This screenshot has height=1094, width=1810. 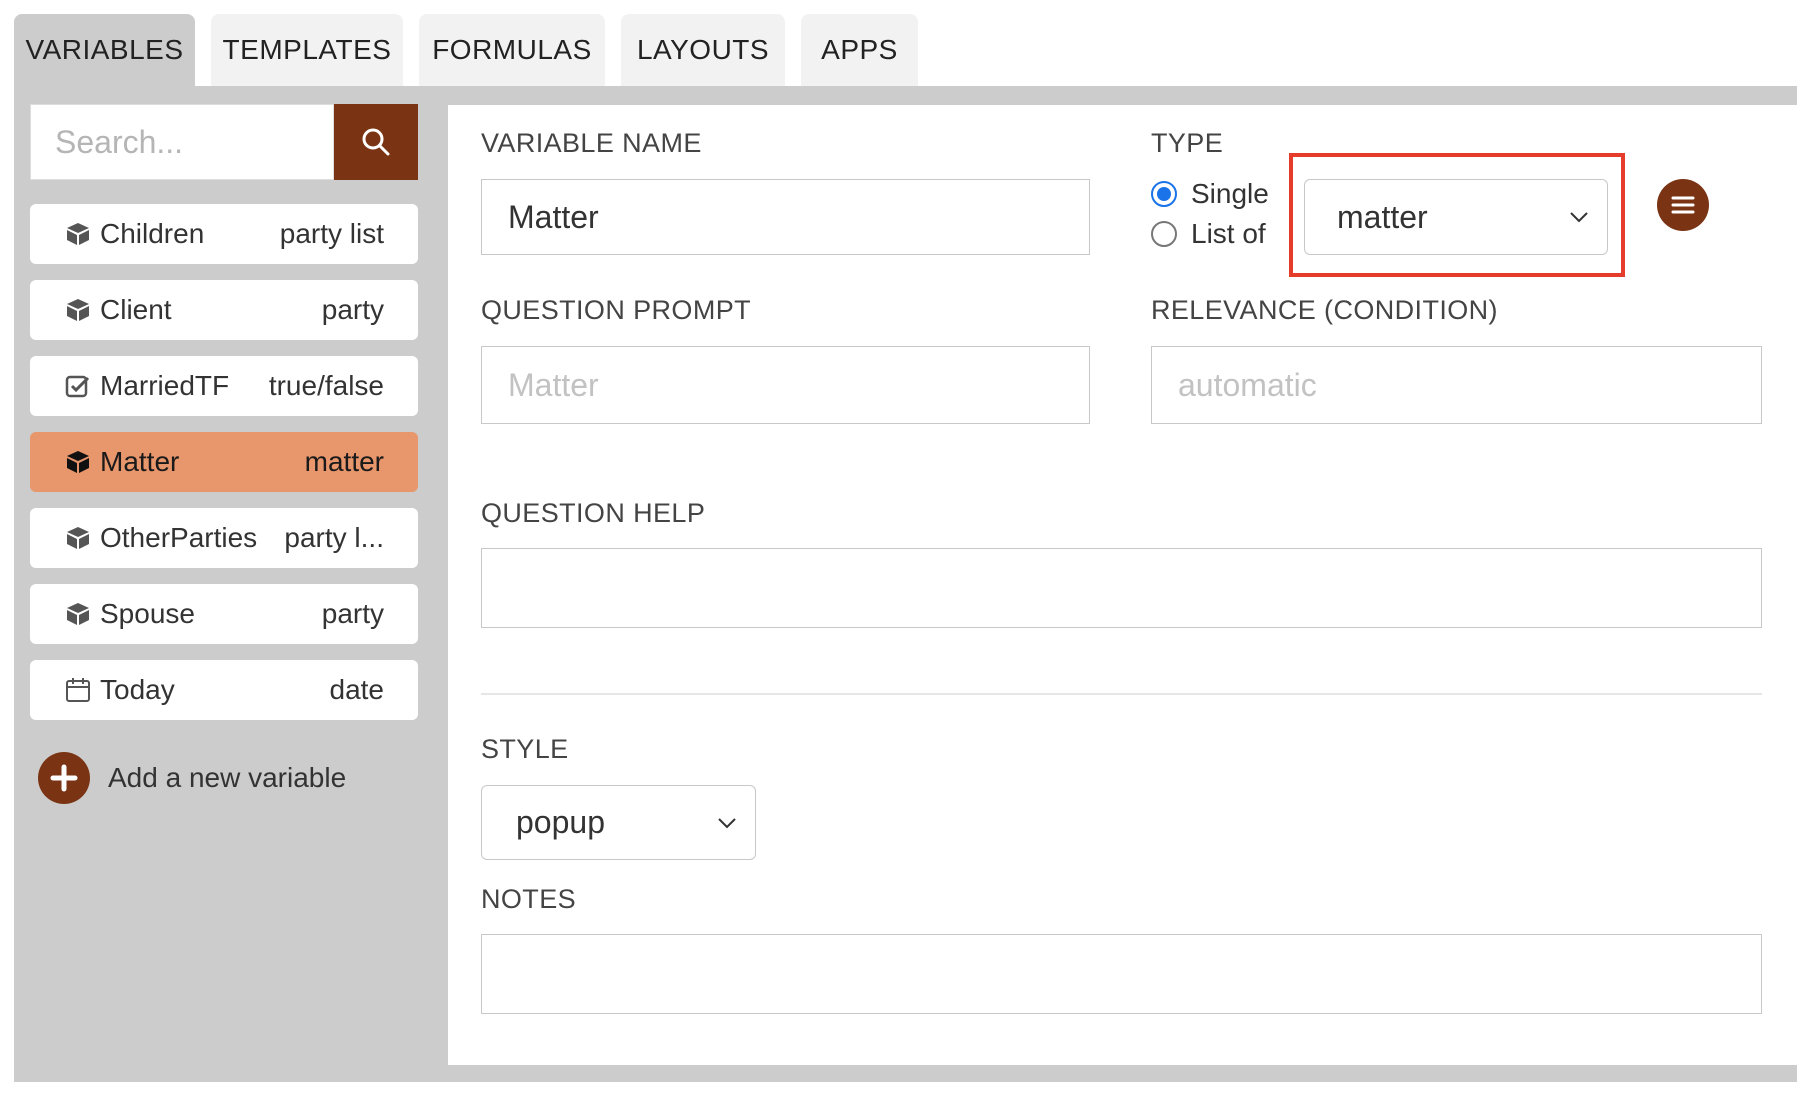 I want to click on search-input, so click(x=182, y=142).